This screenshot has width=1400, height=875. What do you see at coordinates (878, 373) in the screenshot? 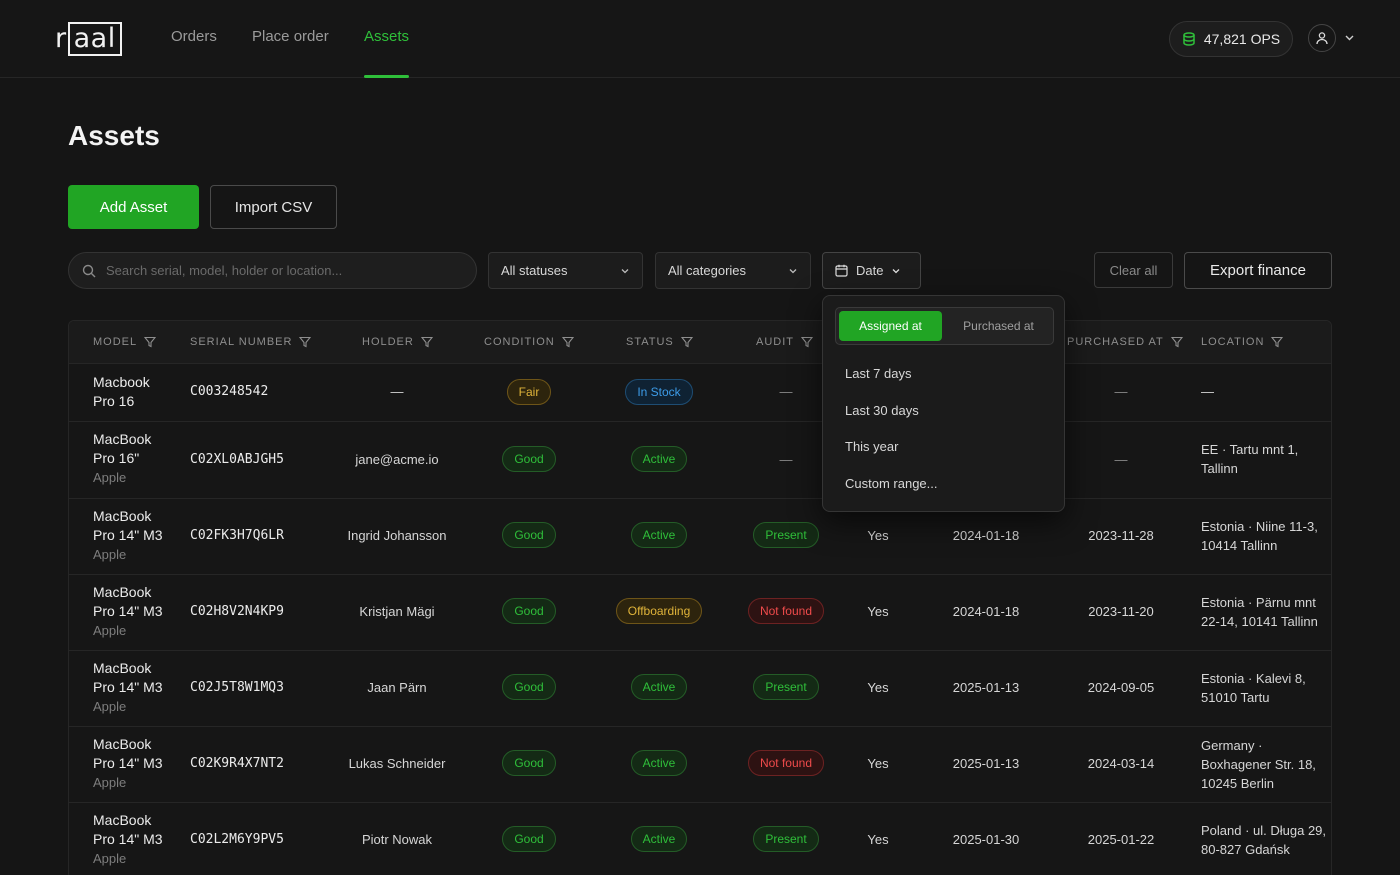
I see `date-option-last-7-days: Last 7 days` at bounding box center [878, 373].